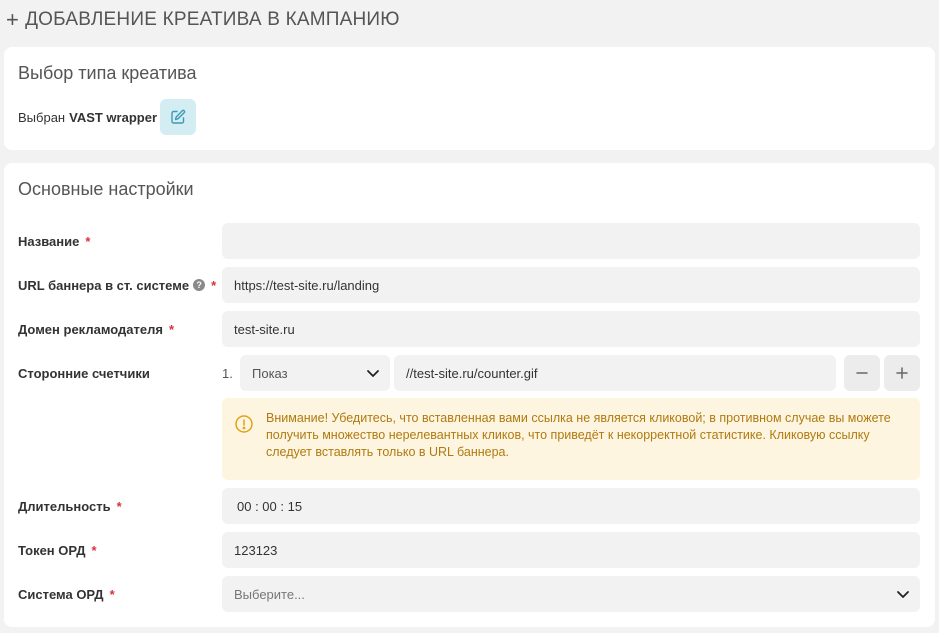 This screenshot has width=939, height=633. What do you see at coordinates (571, 550) in the screenshot?
I see `ord-token-input: 123123` at bounding box center [571, 550].